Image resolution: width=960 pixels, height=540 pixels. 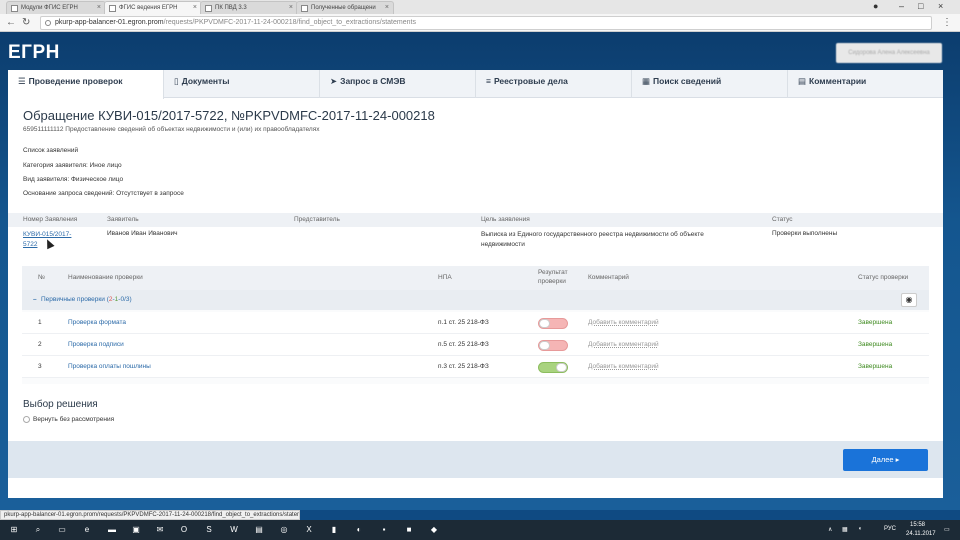 What do you see at coordinates (865, 84) in the screenshot?
I see `tab-comments: ▤ Комментарии` at bounding box center [865, 84].